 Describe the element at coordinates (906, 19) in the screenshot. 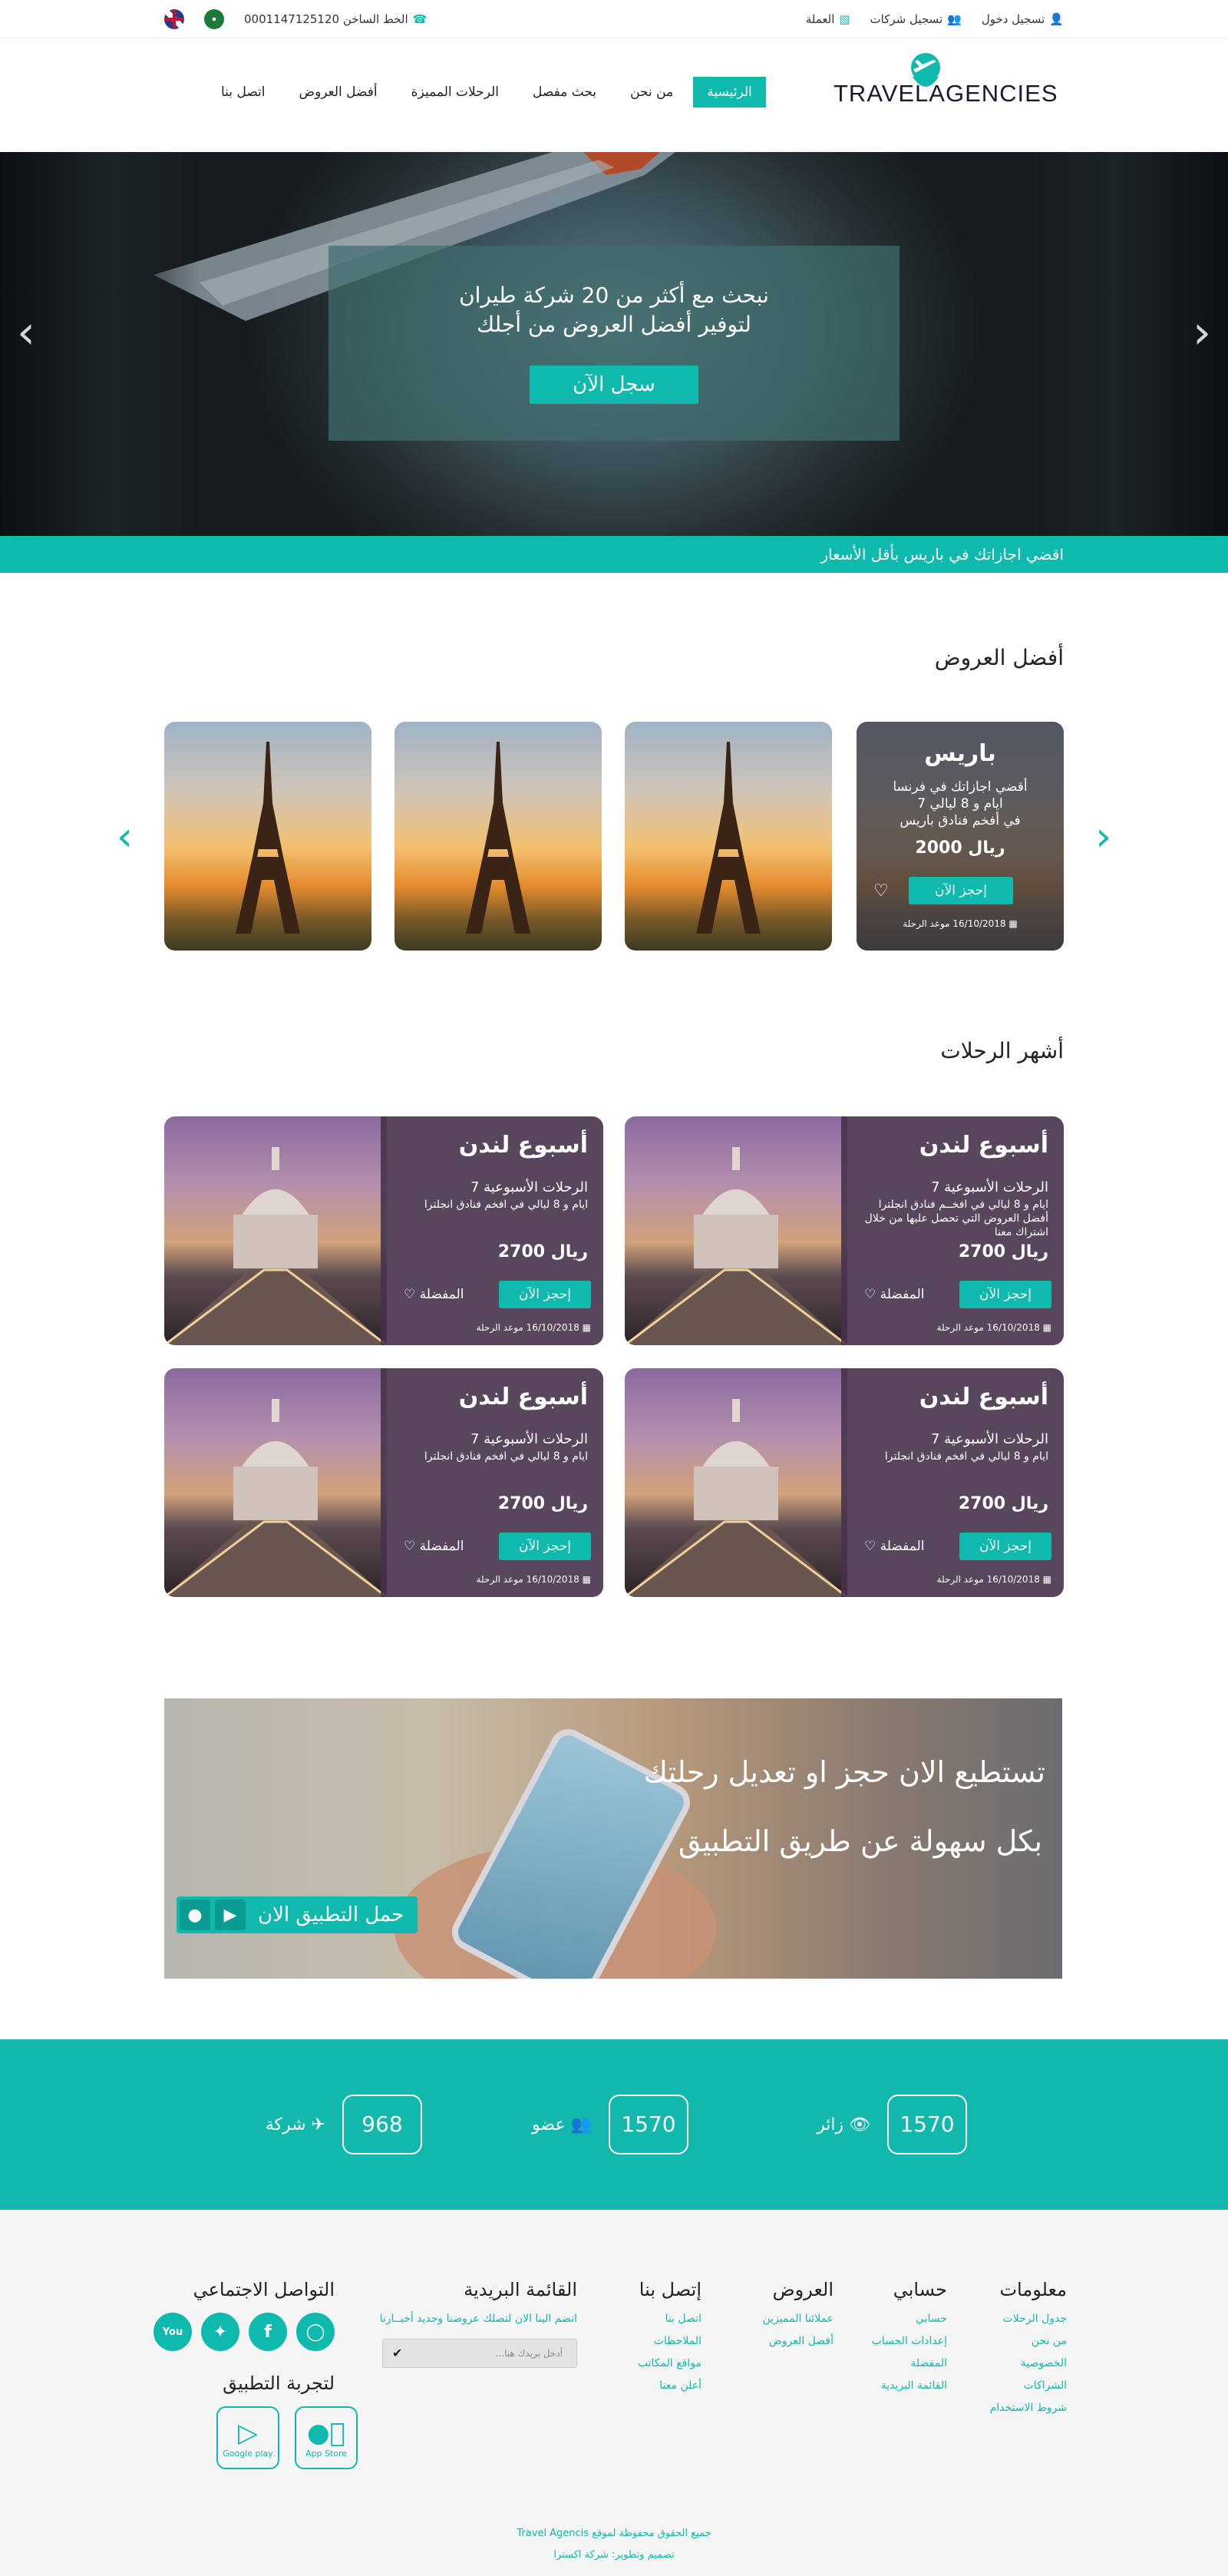

I see `company-signup-label: تسجيل شركات` at that location.